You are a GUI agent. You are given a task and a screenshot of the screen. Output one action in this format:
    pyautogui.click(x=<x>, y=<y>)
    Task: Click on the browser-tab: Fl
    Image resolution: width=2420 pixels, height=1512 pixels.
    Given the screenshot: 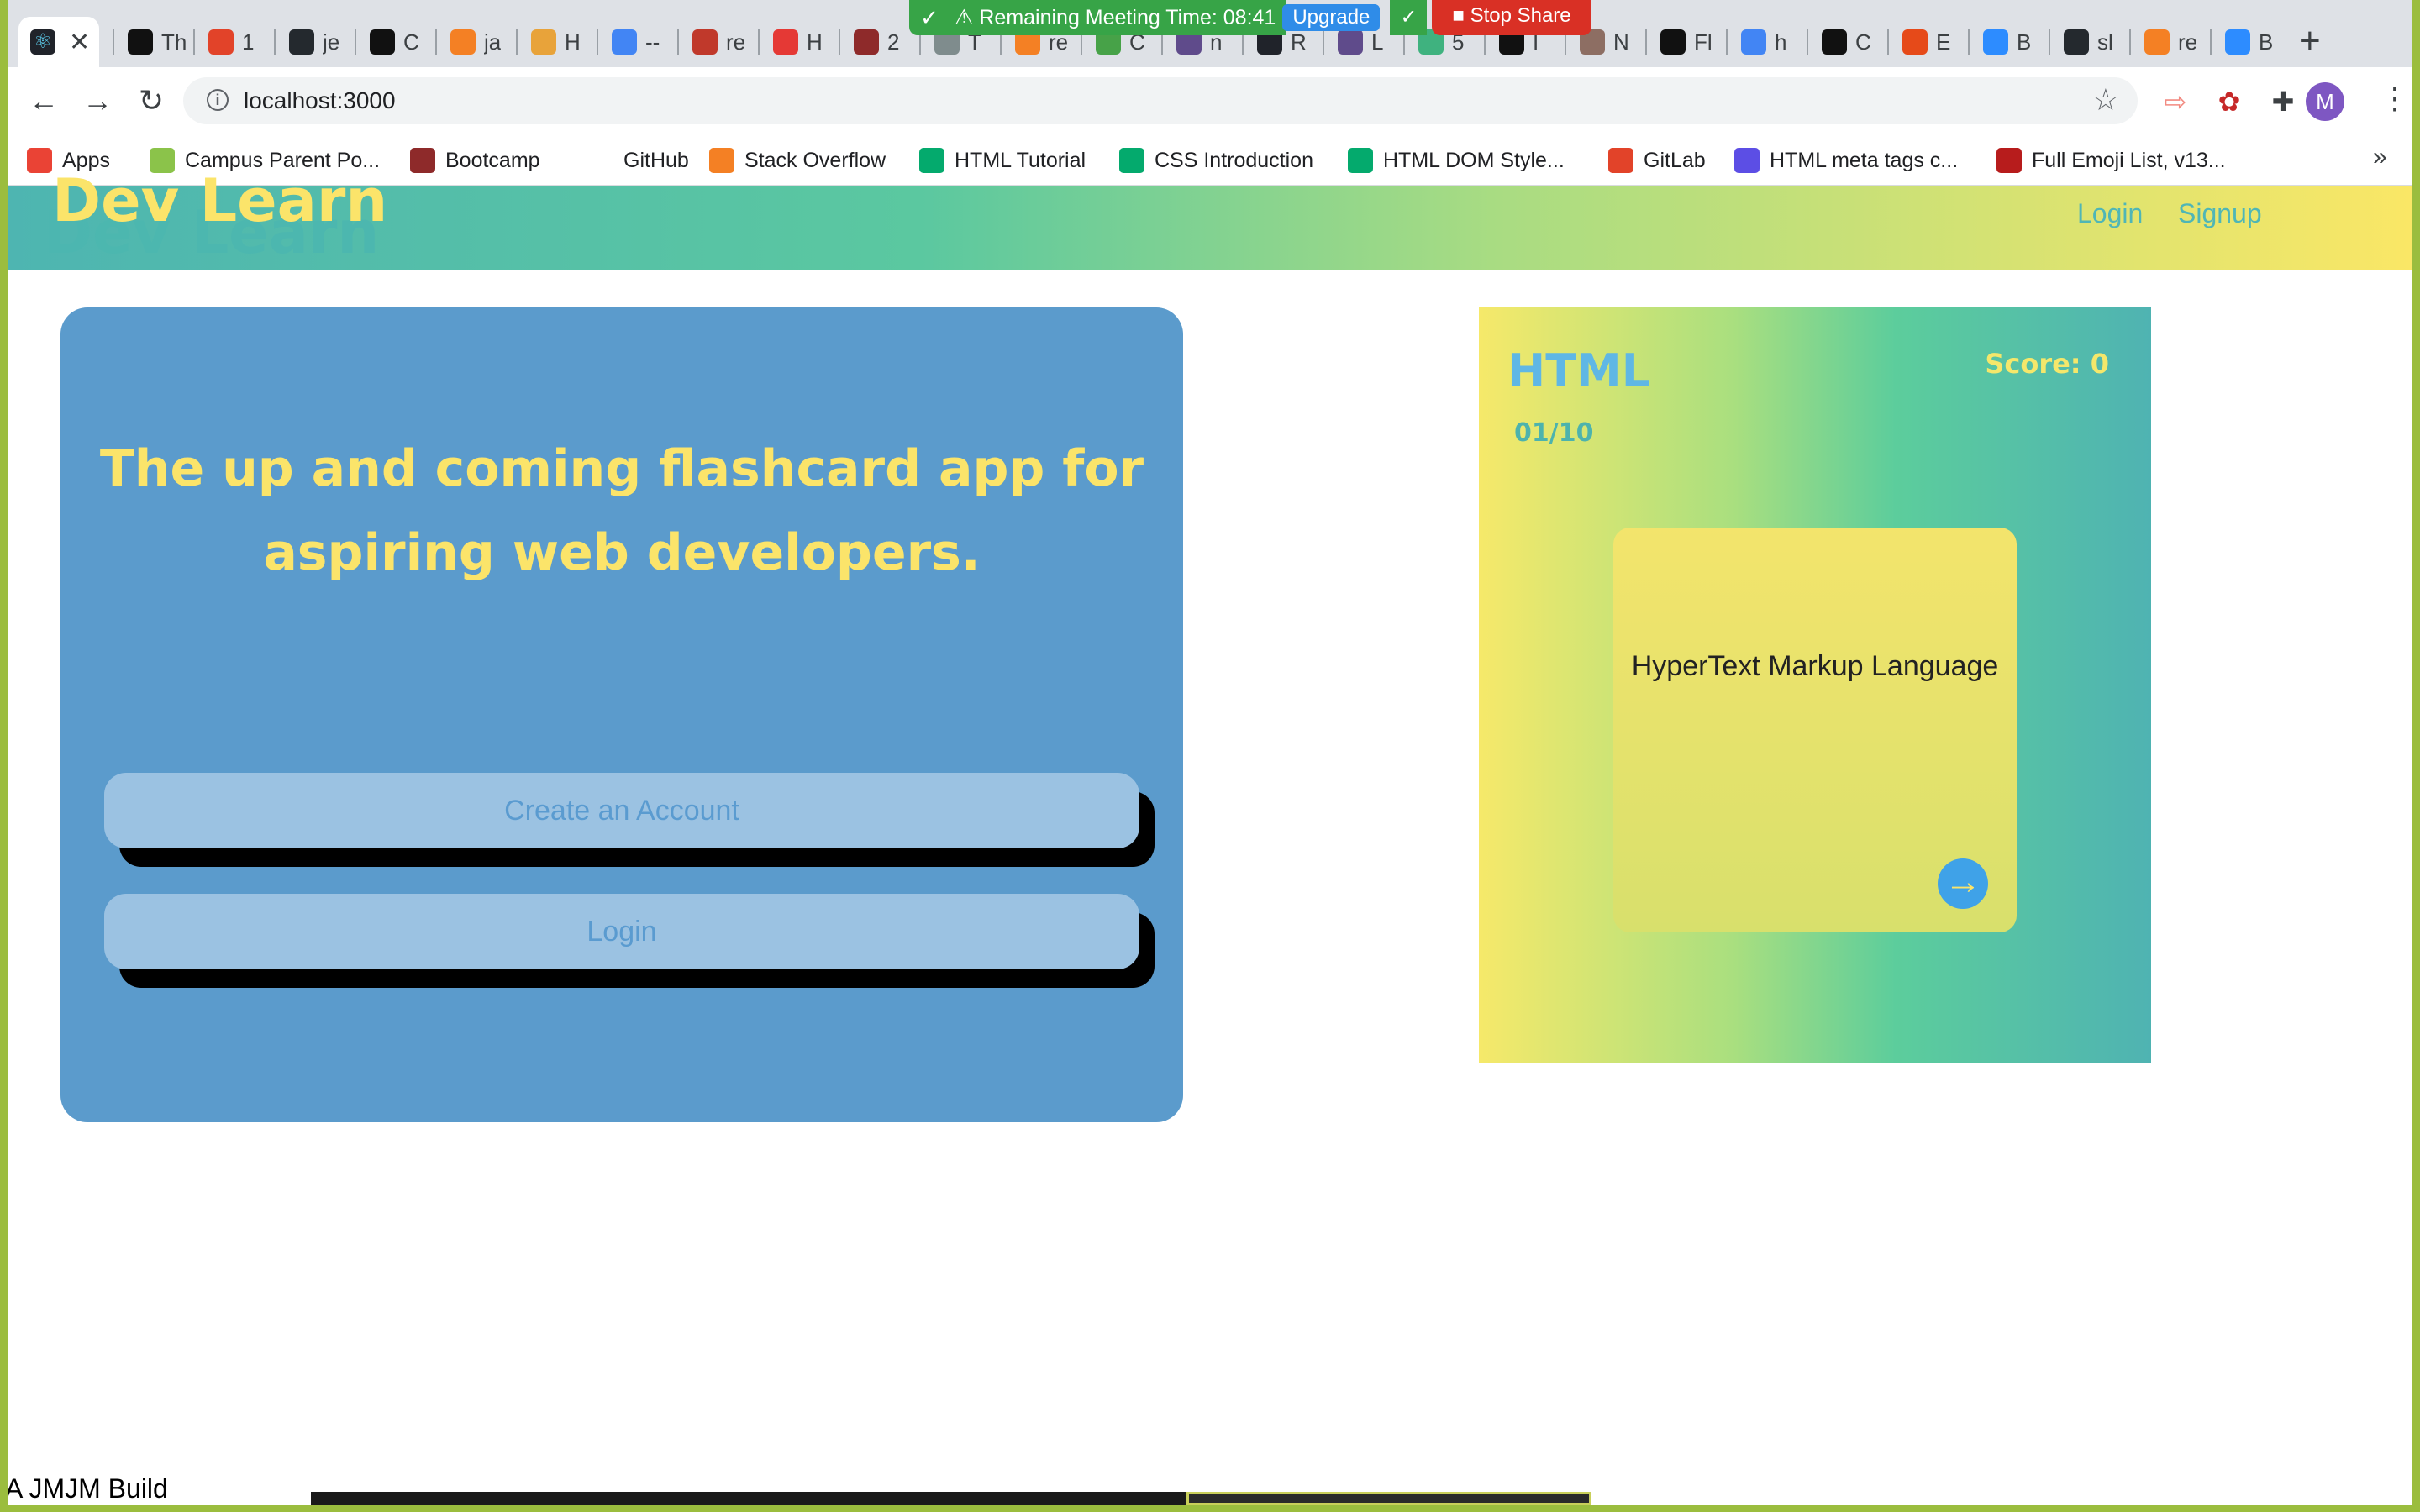 What is the action you would take?
    pyautogui.click(x=1686, y=42)
    